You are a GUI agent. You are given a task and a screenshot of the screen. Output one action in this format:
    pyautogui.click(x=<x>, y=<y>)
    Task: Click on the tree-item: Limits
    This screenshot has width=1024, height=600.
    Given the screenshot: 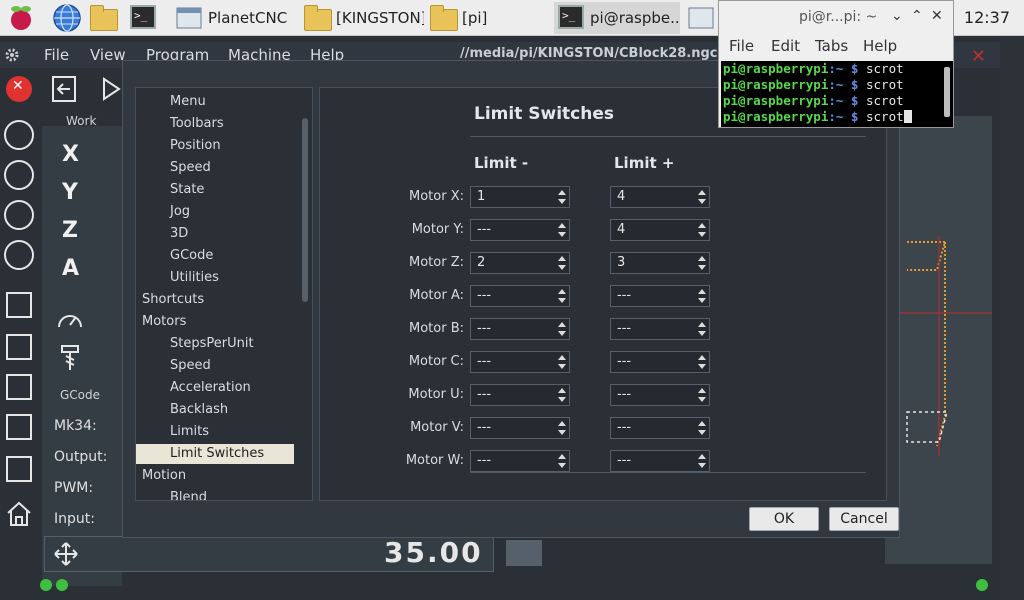 What is the action you would take?
    pyautogui.click(x=215, y=432)
    